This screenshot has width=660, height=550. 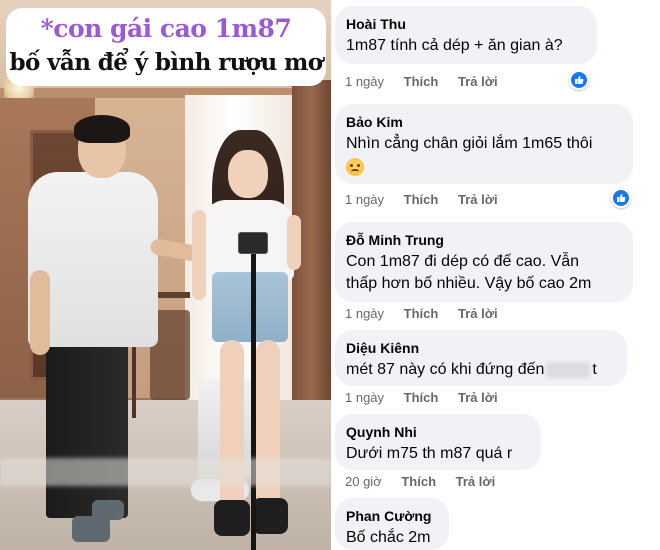 What do you see at coordinates (469, 143) in the screenshot?
I see `comment-text: Nhìn cẳng chân giỏi lắm 1m65 thôi` at bounding box center [469, 143].